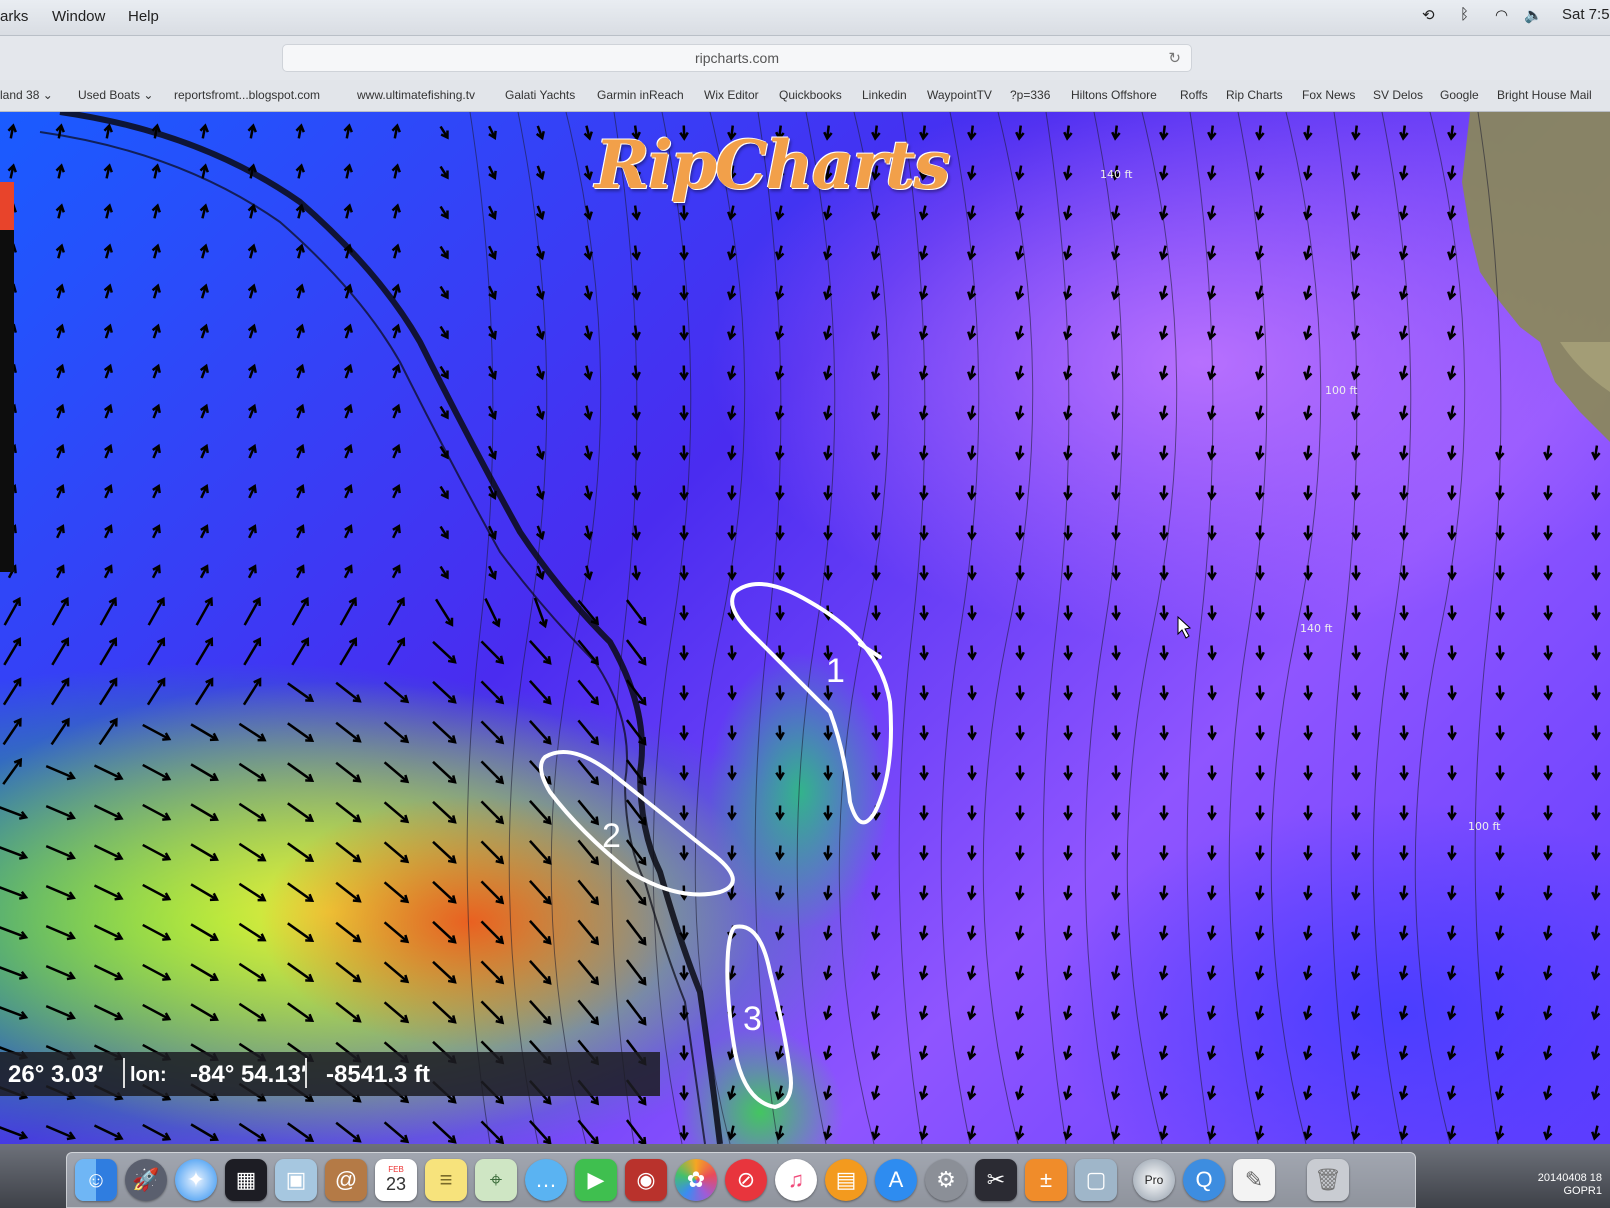 This screenshot has height=1208, width=1610. I want to click on bookmark-item: Garmin inReach, so click(640, 95).